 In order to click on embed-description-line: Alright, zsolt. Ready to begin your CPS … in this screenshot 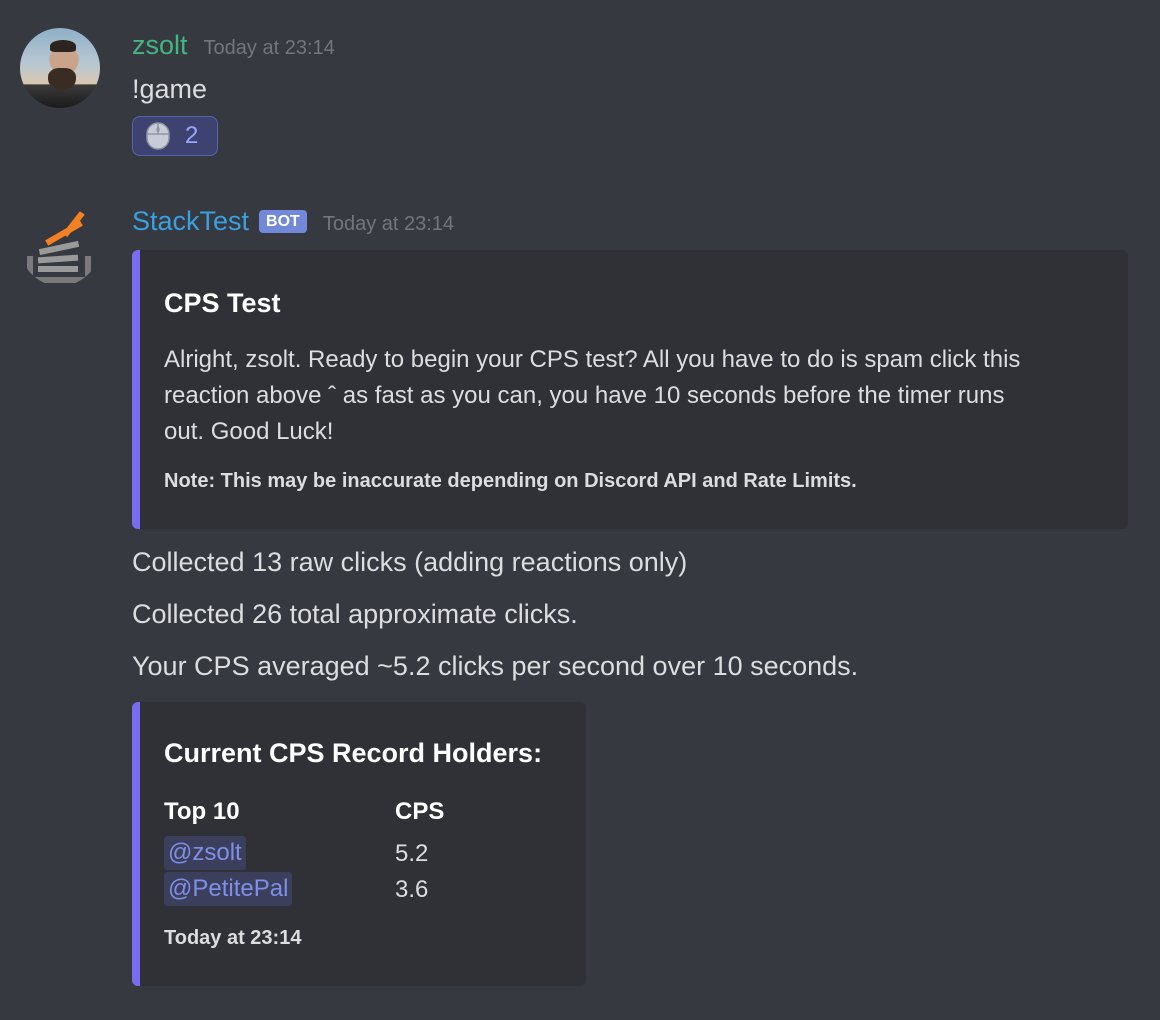, I will do `click(592, 359)`.